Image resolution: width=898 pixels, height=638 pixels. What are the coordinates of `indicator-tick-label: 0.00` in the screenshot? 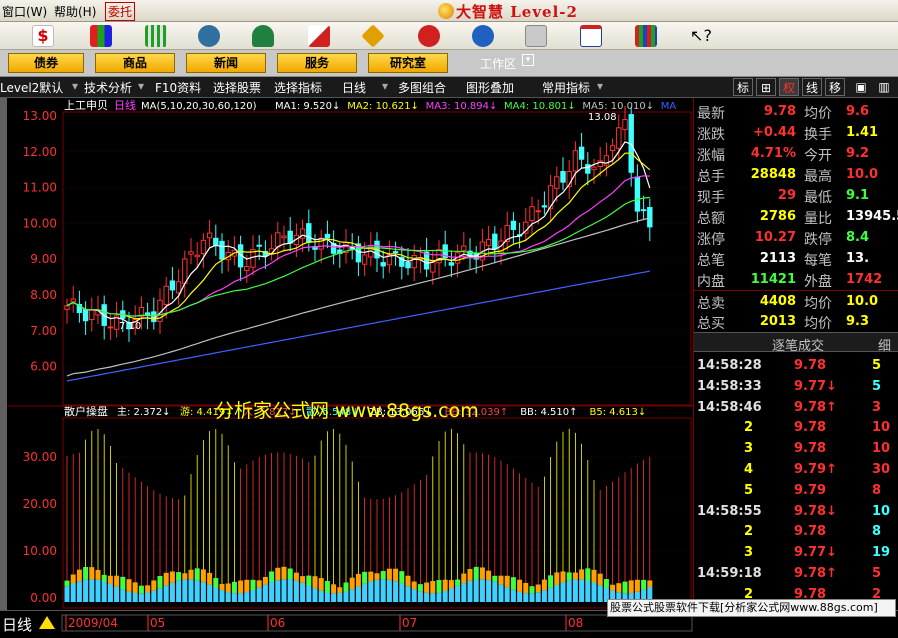 It's located at (43, 598).